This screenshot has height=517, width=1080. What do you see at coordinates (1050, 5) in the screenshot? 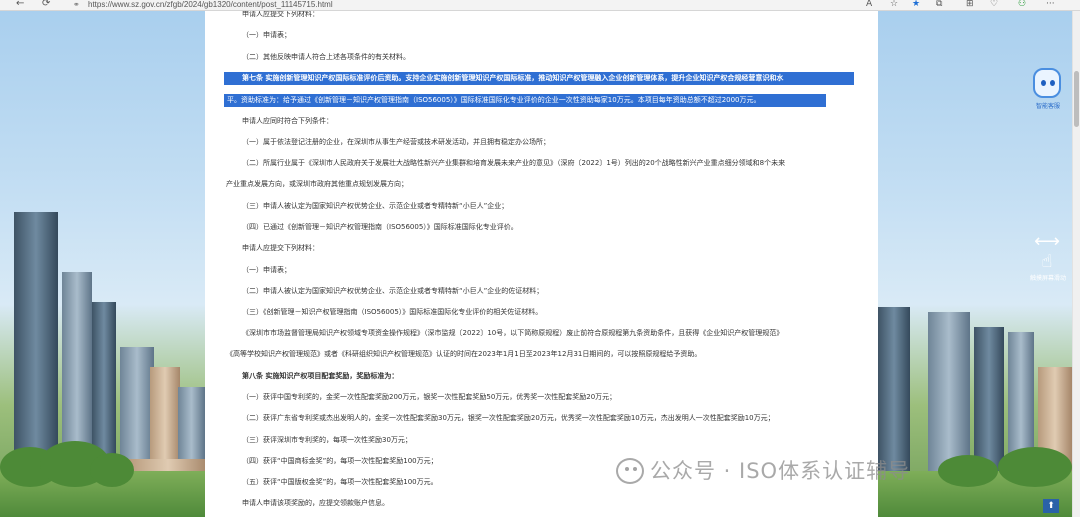
I see `more-menu-icon: ···` at bounding box center [1050, 5].